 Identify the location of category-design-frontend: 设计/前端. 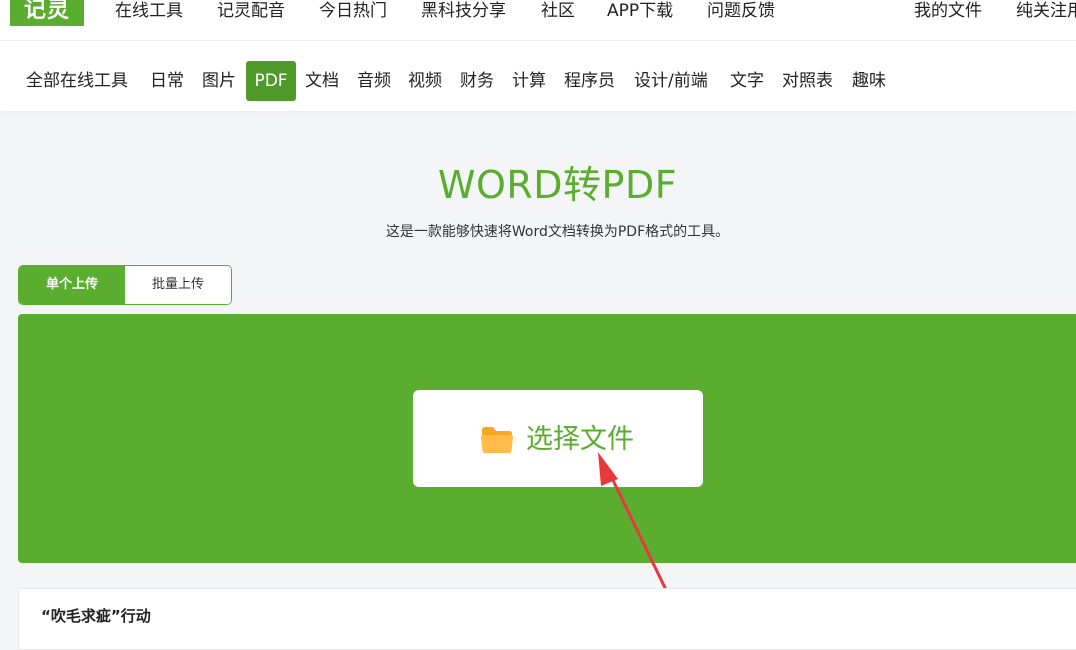
(671, 81).